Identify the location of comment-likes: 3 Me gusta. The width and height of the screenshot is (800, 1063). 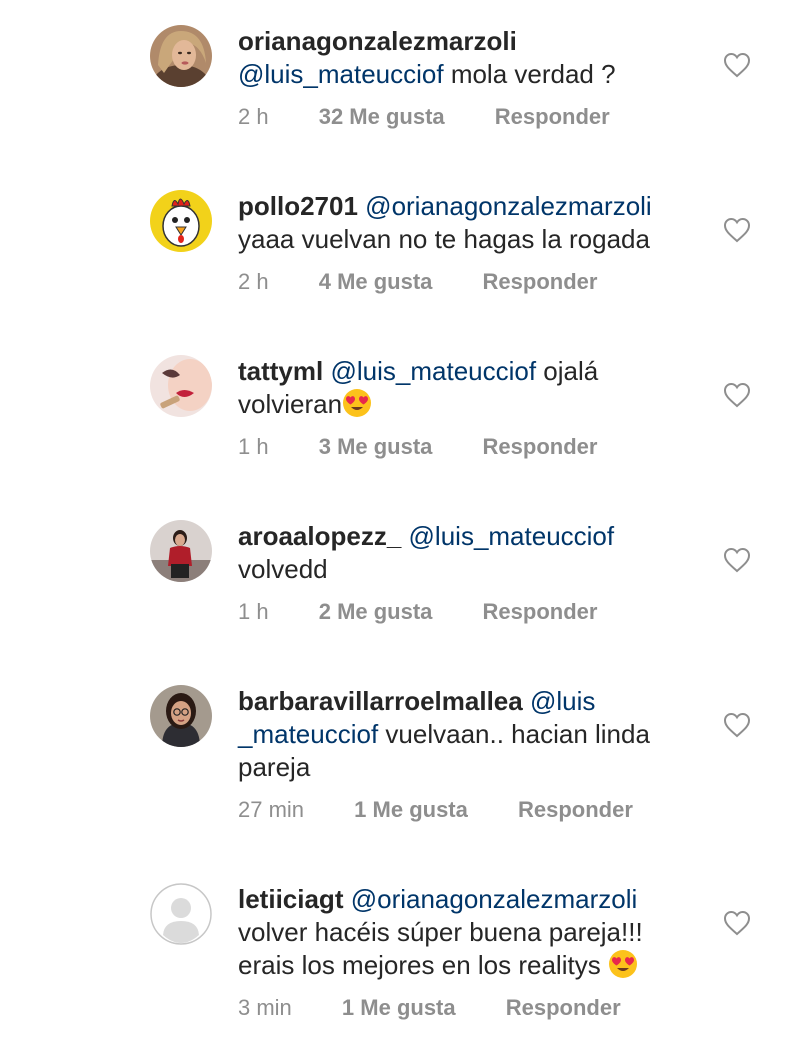
(376, 447).